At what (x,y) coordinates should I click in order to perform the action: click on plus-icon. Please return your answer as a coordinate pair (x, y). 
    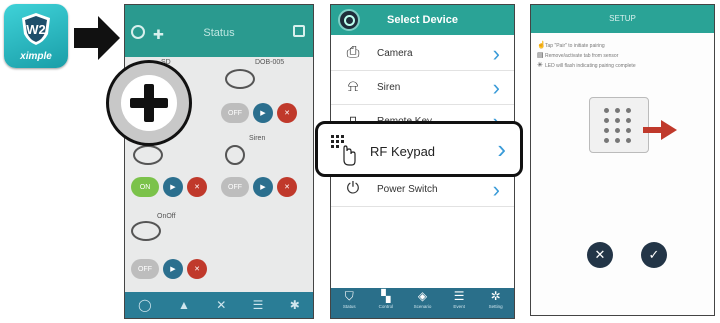
    Looking at the image, I should click on (149, 103).